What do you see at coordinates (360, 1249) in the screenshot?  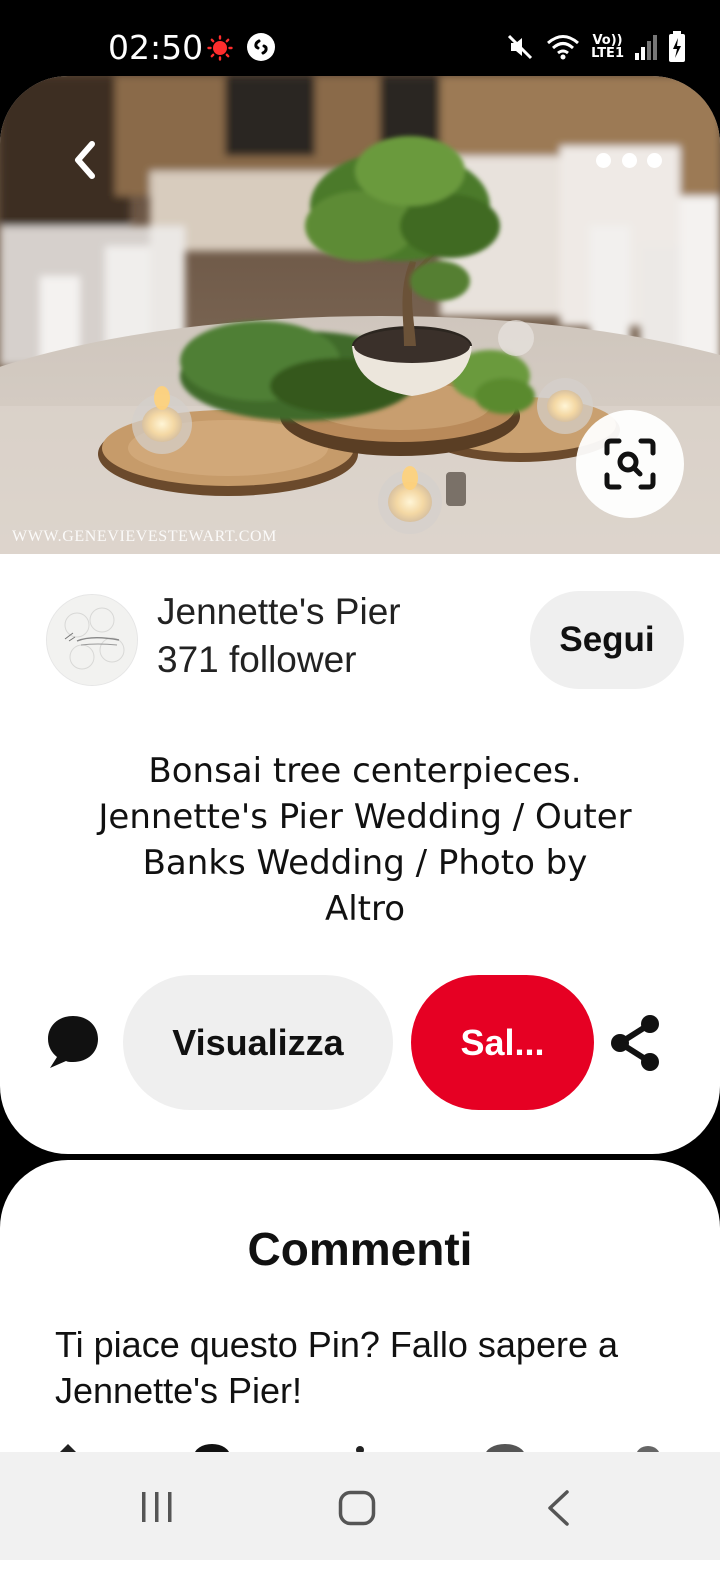 I see `comments-title: Commenti` at bounding box center [360, 1249].